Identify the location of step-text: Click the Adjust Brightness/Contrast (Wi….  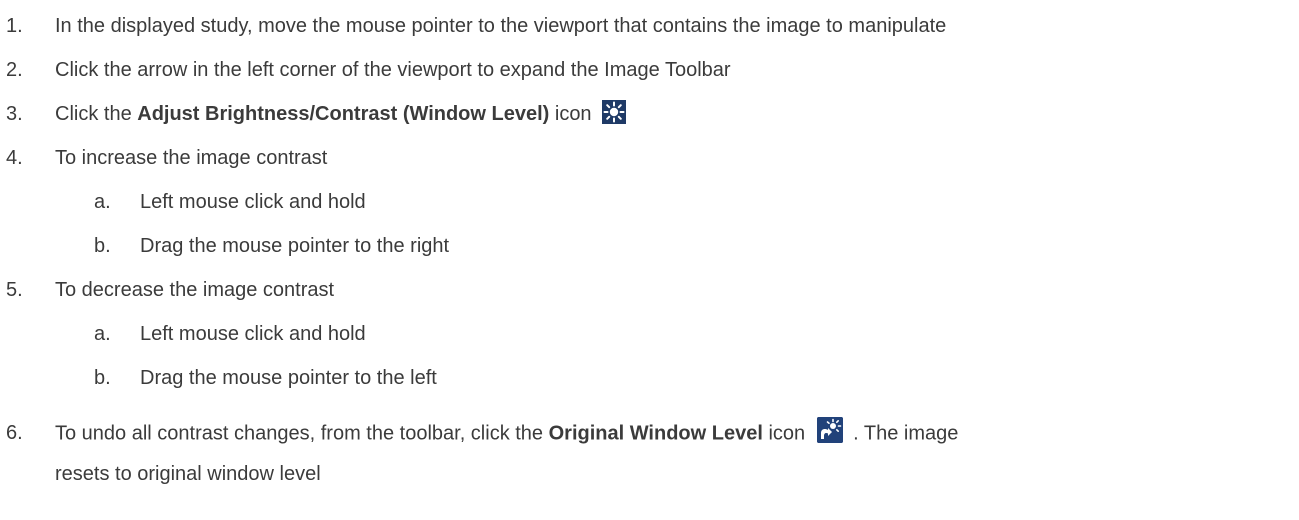
(340, 113).